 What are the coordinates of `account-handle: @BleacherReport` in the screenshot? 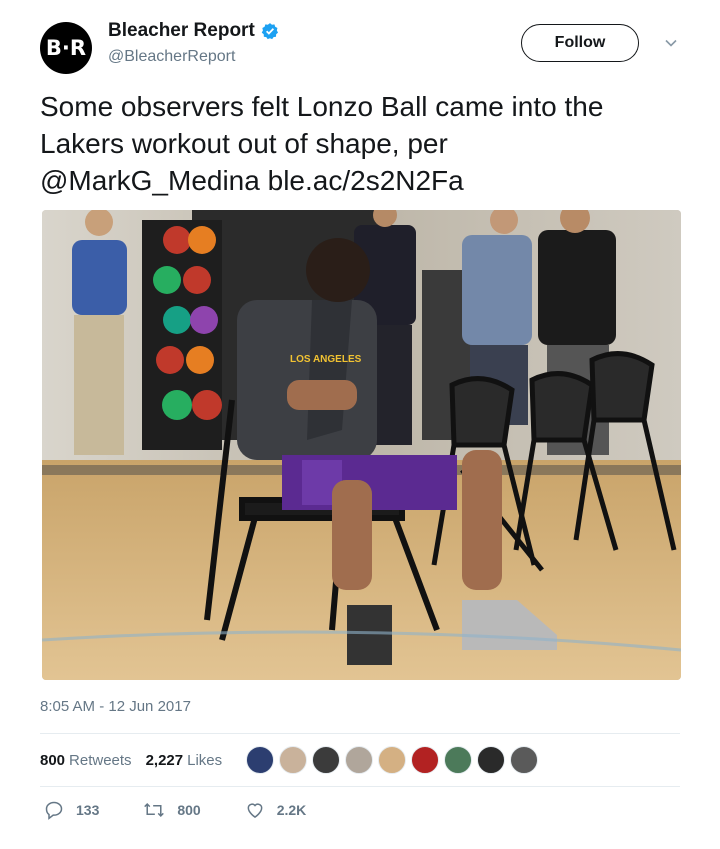 It's located at (193, 57).